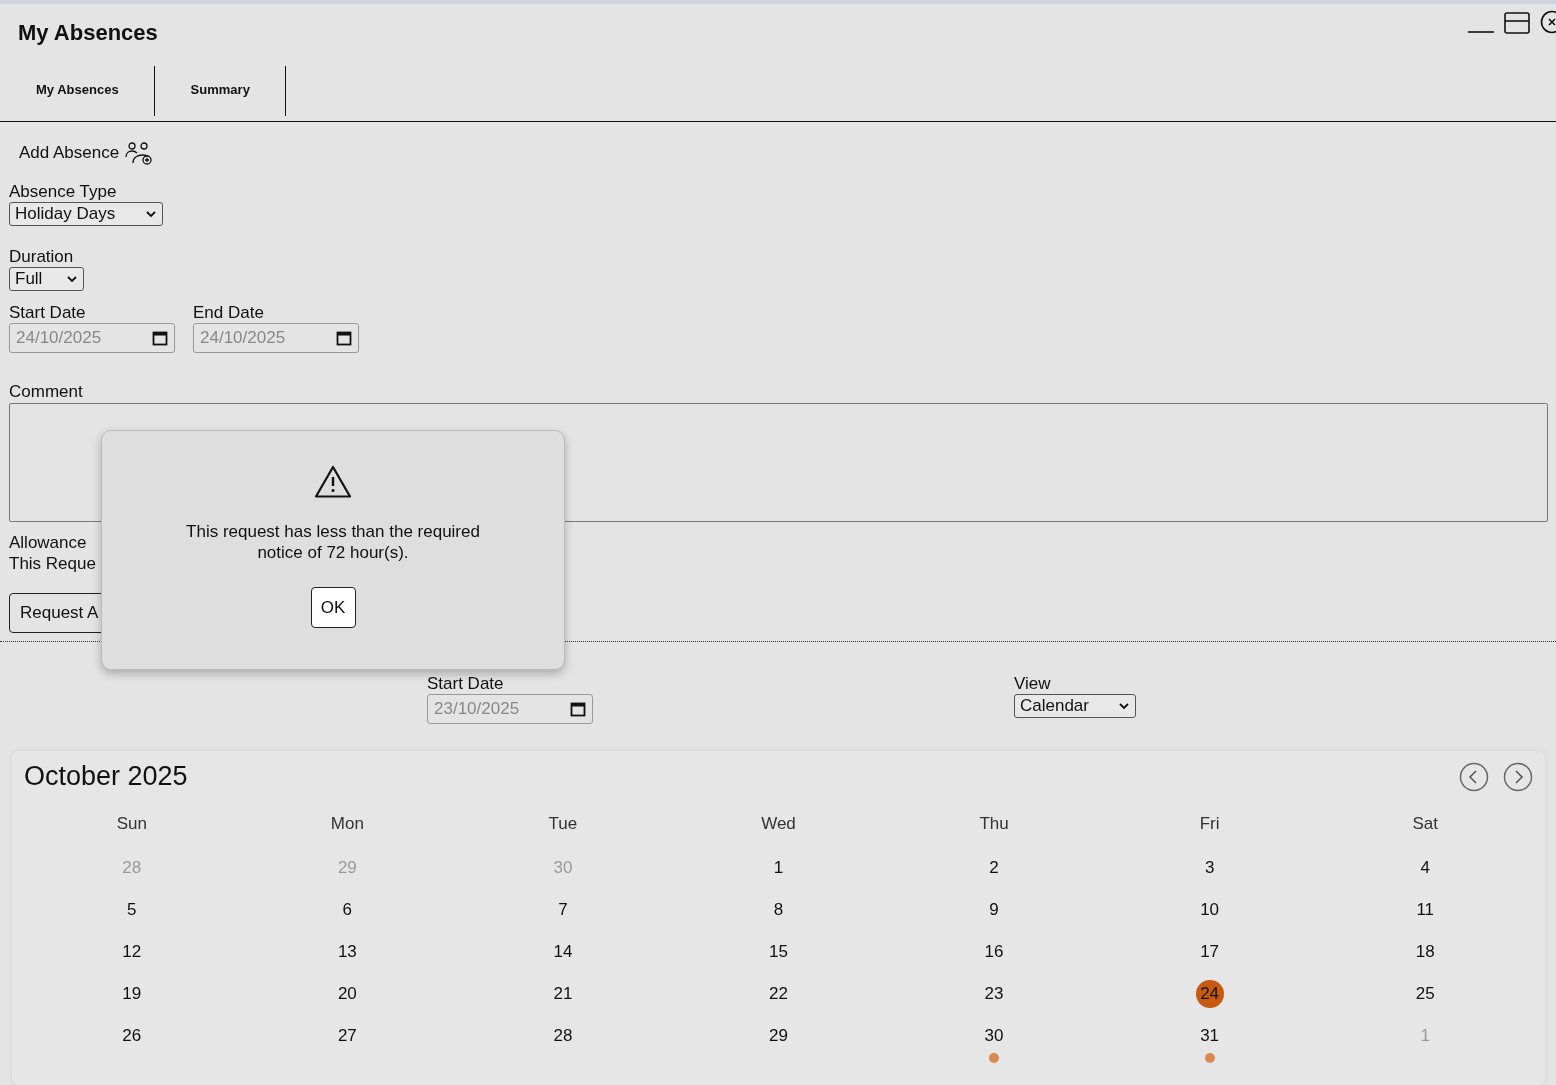 The image size is (1556, 1085). Describe the element at coordinates (1425, 868) in the screenshot. I see `calendar-day: 4` at that location.